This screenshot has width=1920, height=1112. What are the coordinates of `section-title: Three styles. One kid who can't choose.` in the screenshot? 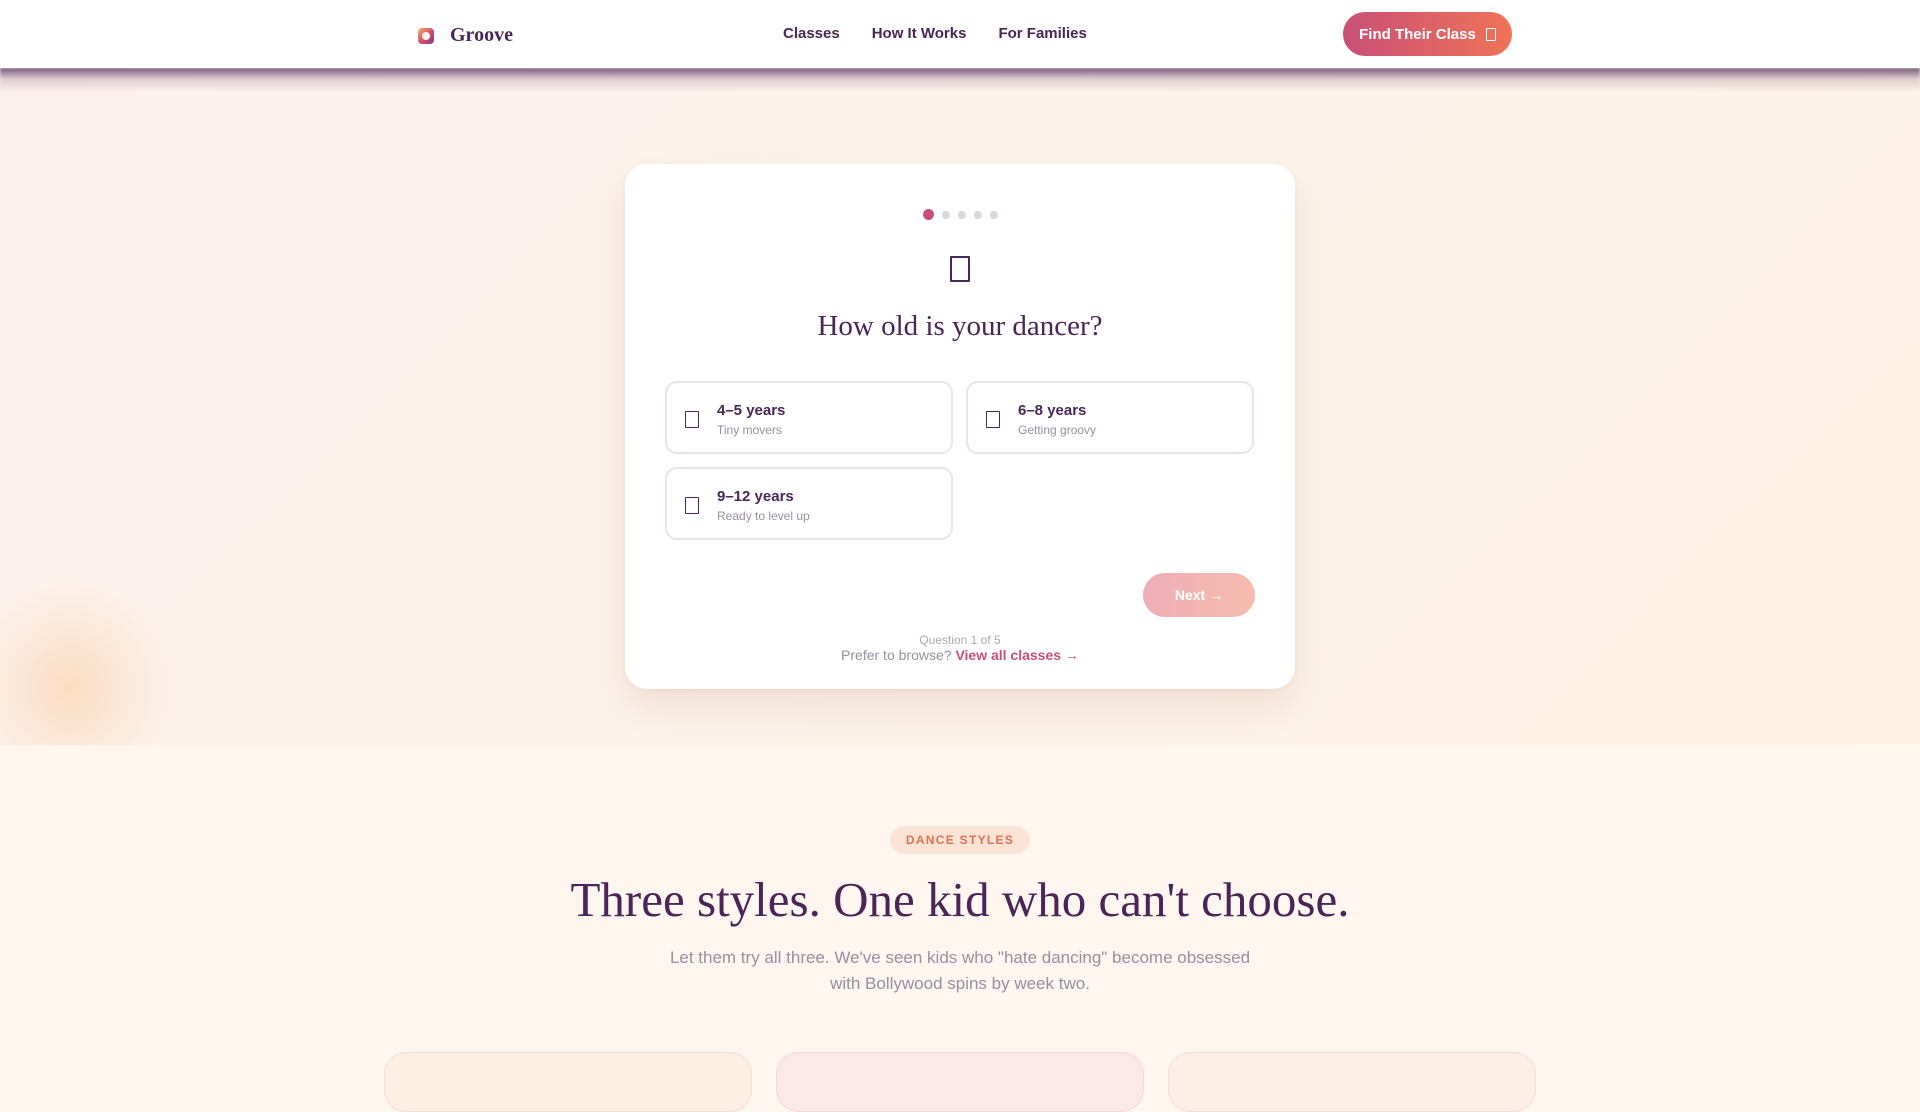 It's located at (960, 899).